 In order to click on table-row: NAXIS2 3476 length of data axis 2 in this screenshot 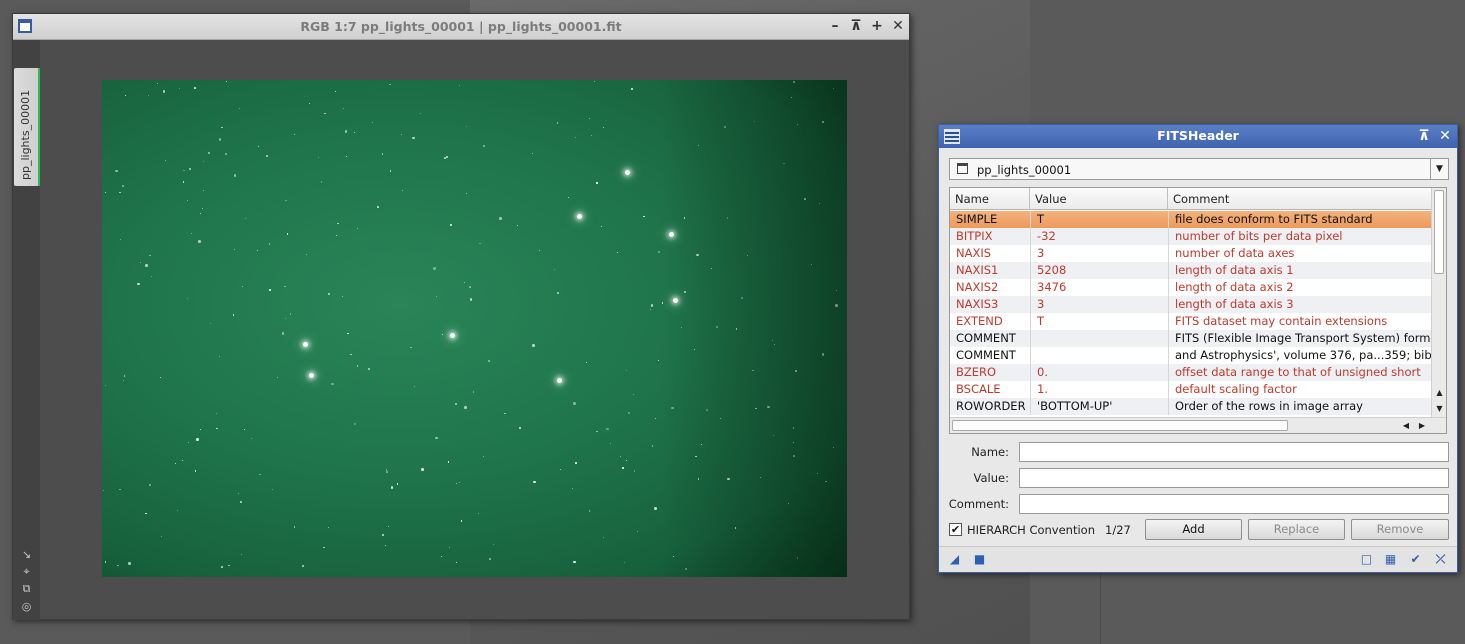, I will do `click(1191, 287)`.